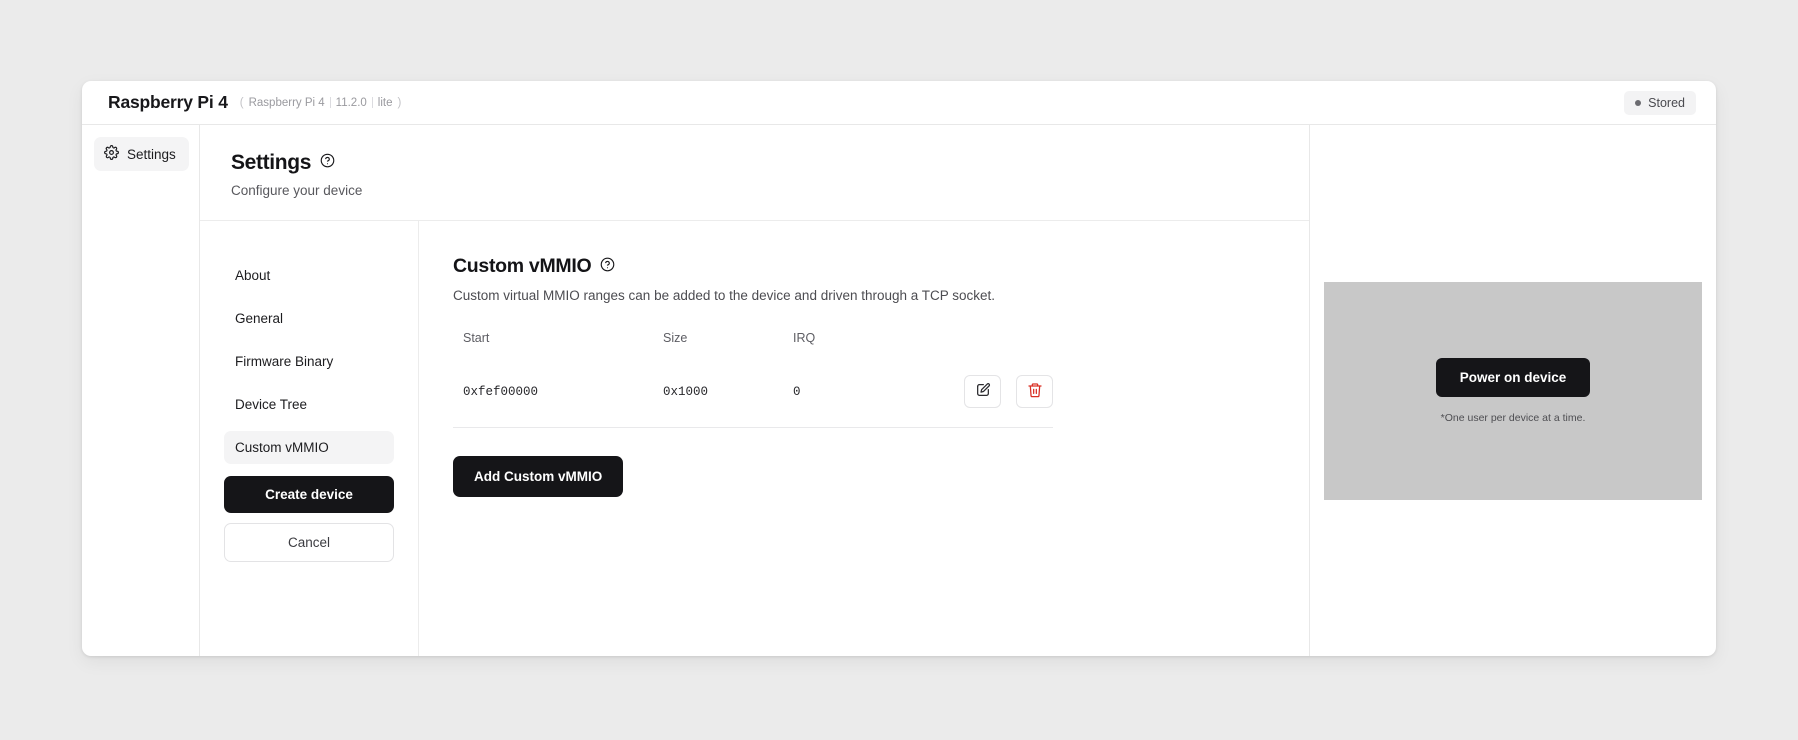  I want to click on cell-actions, so click(978, 396).